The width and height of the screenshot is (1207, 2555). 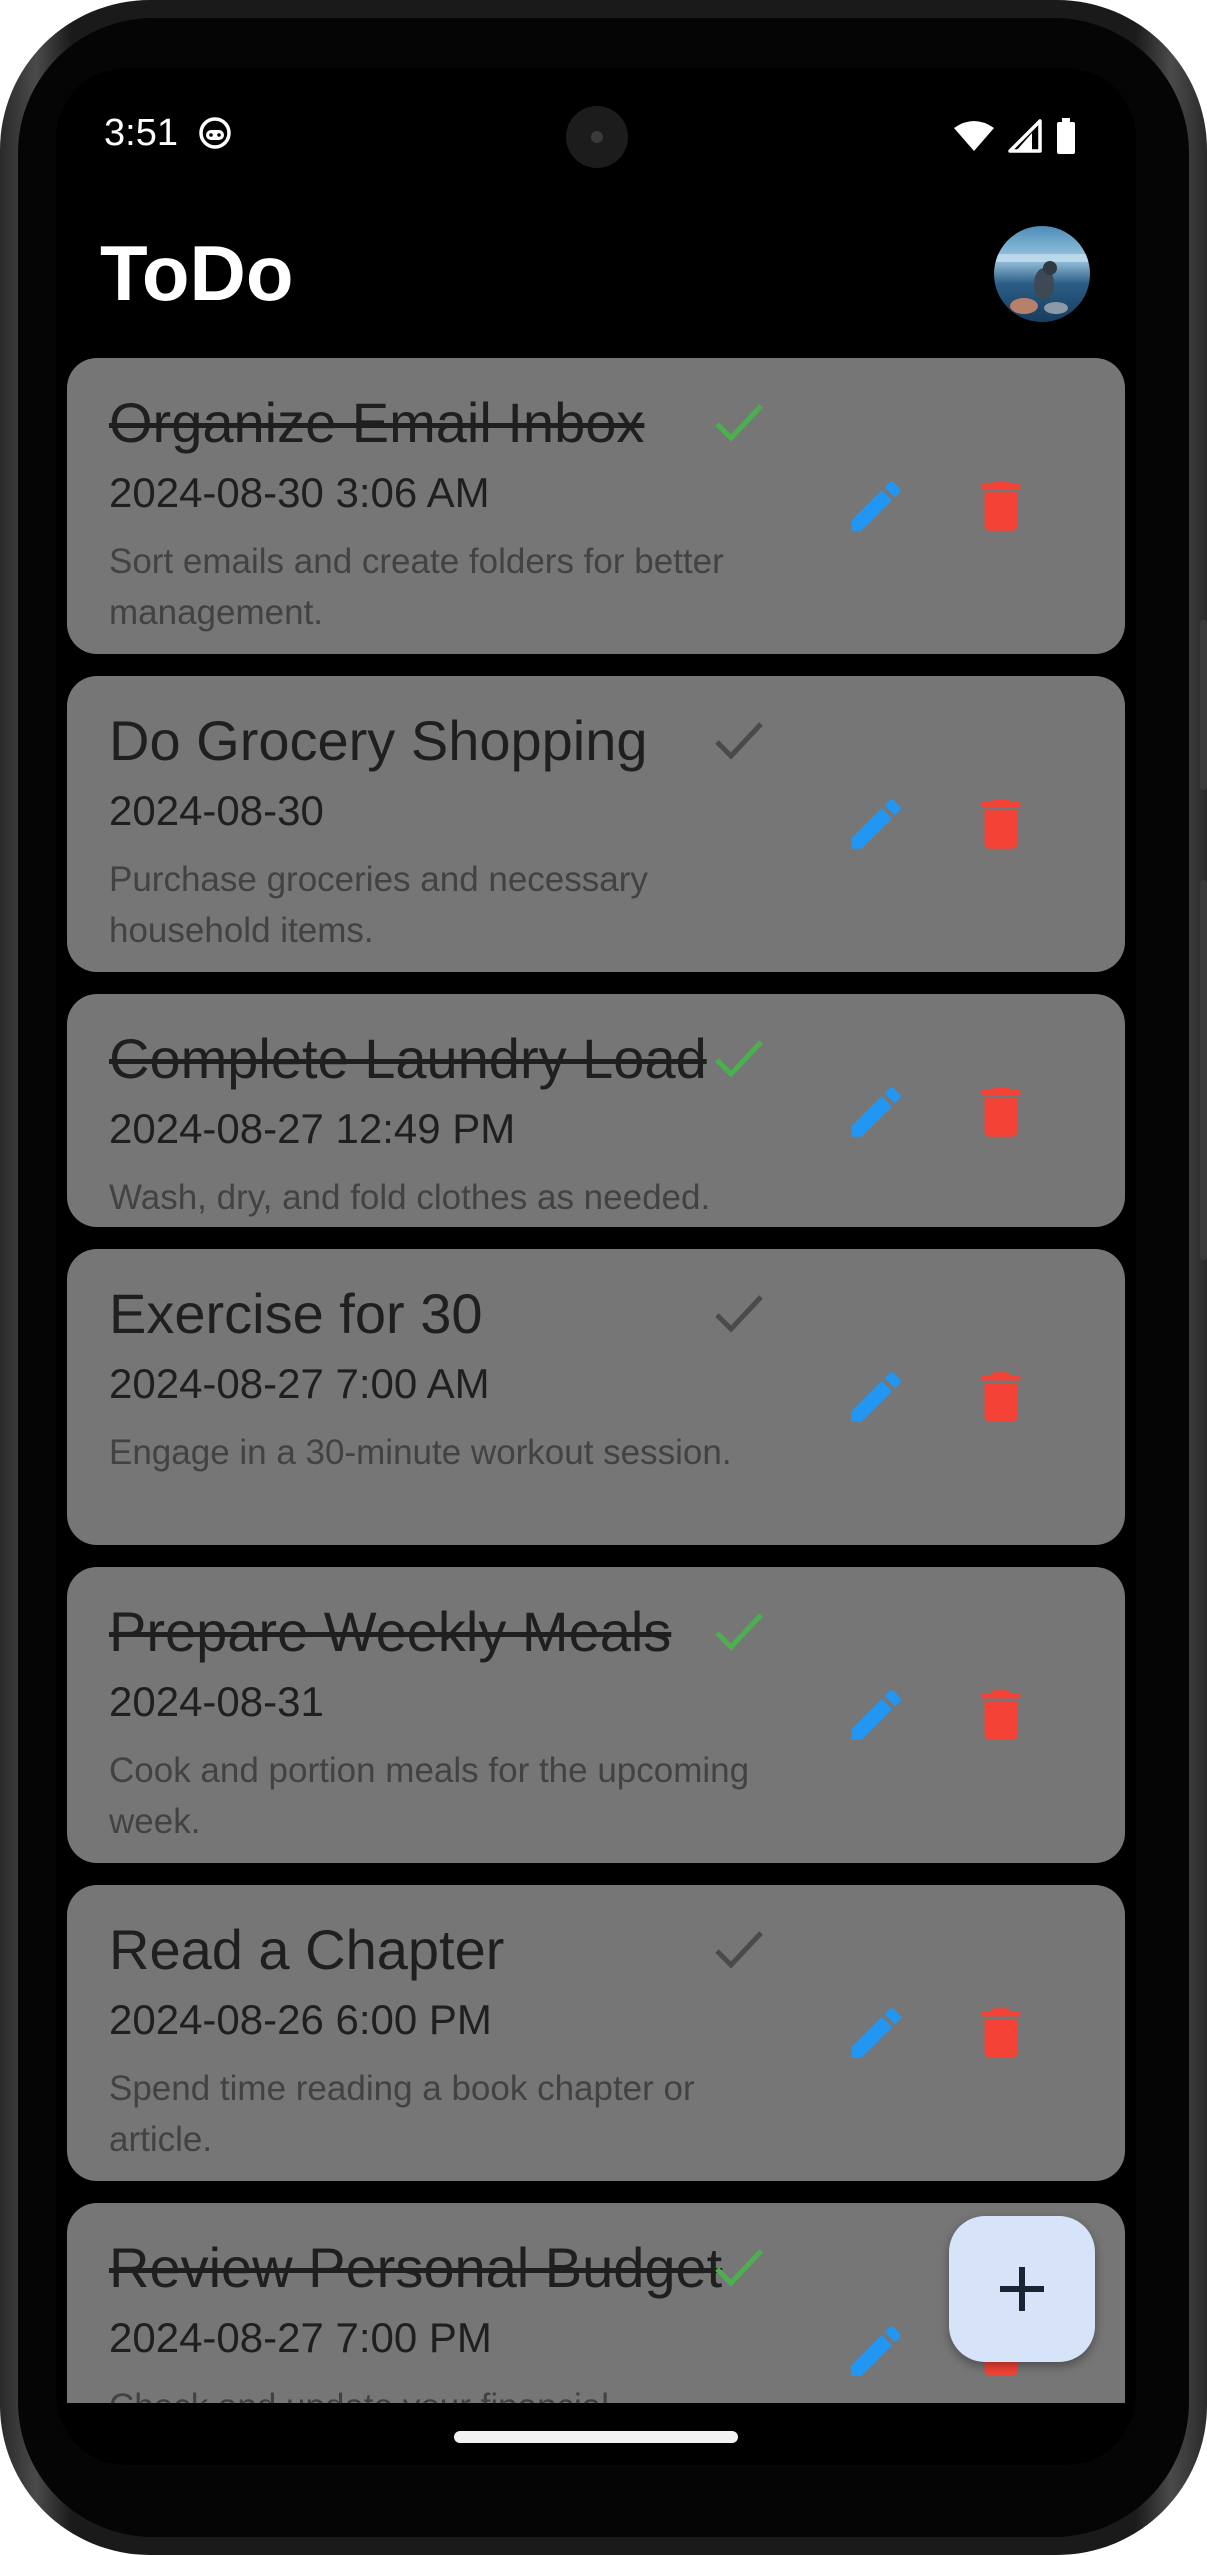 I want to click on todo-title: Review Personal Budget, so click(x=416, y=2267).